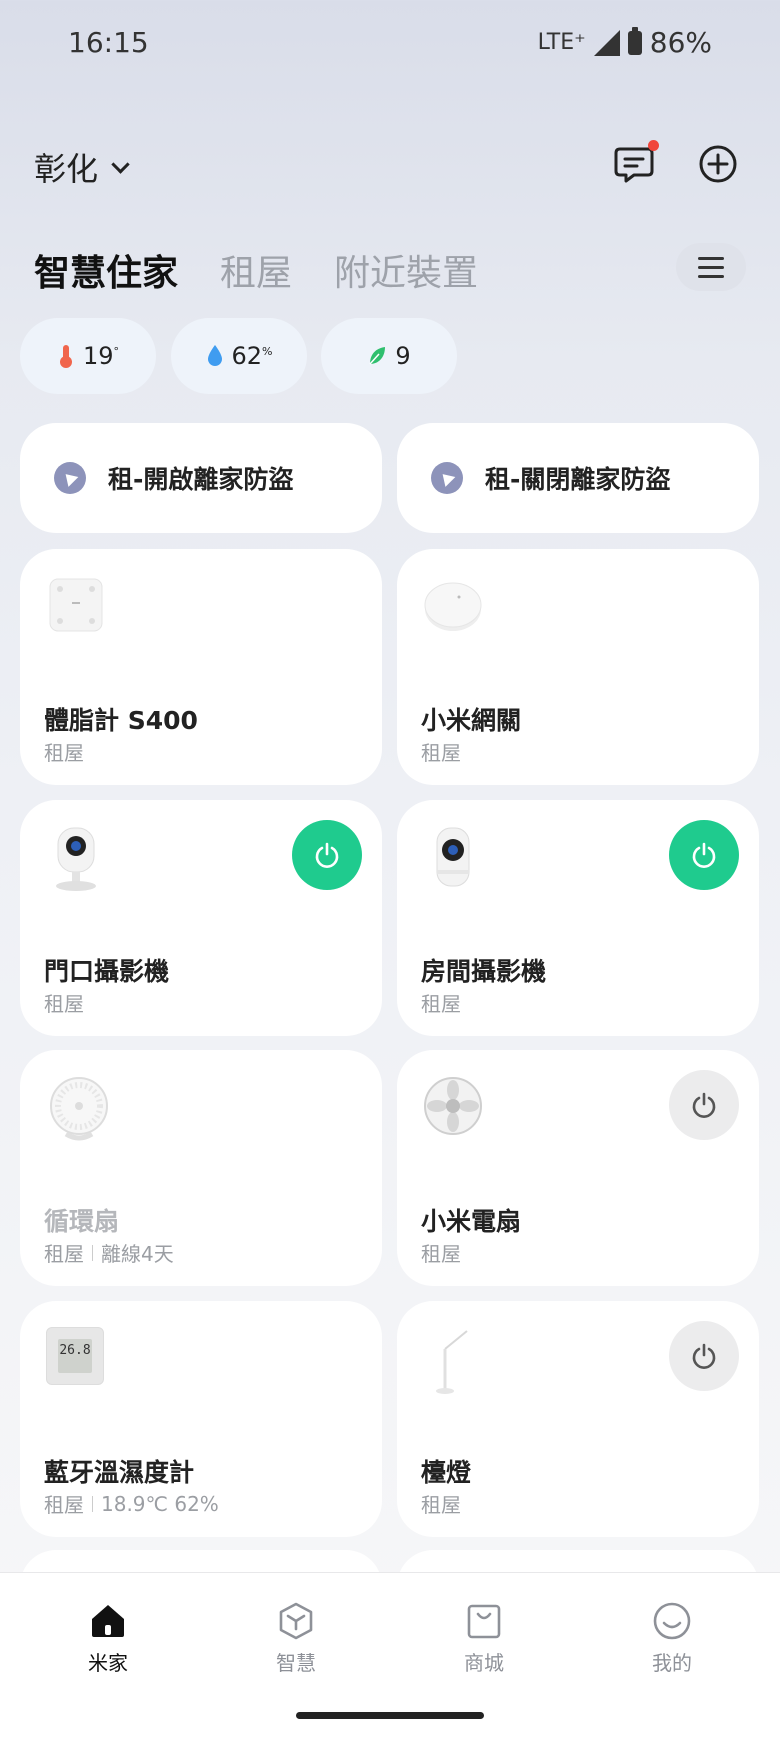  I want to click on device-name: 房間攝影機, so click(484, 971).